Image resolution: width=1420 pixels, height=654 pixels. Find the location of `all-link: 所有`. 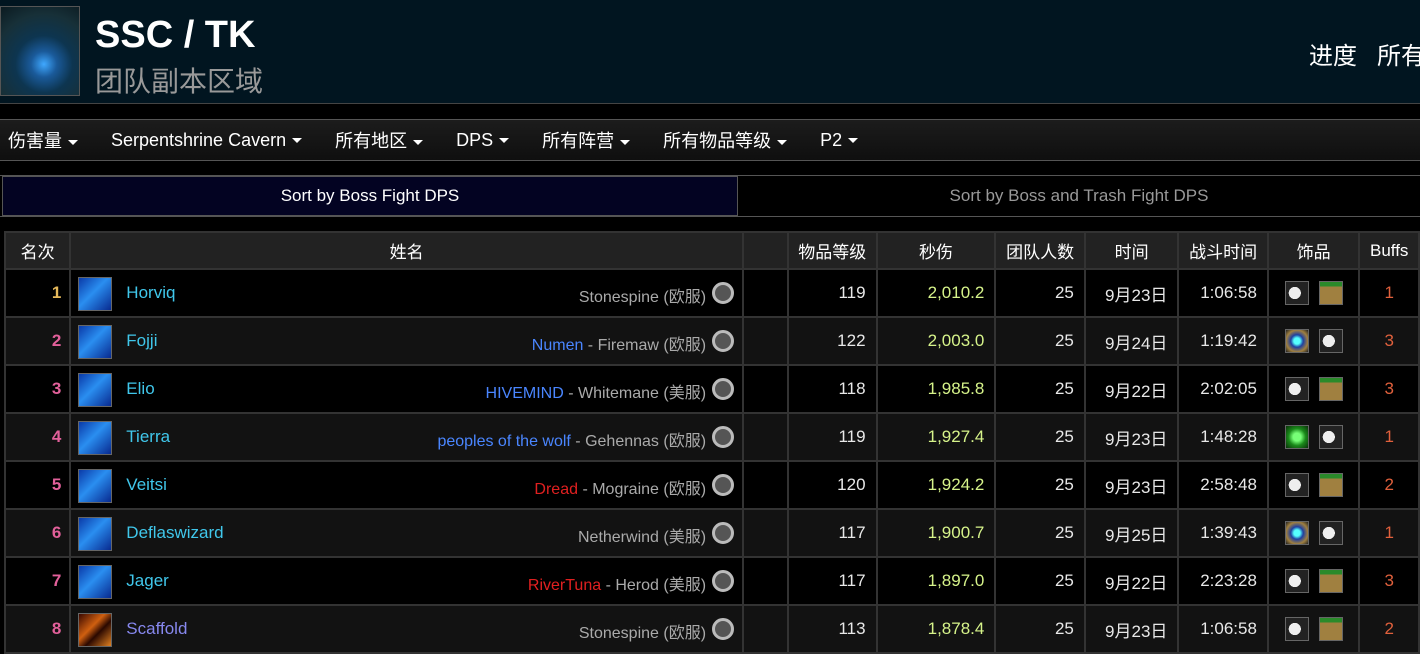

all-link: 所有 is located at coordinates (1398, 56).